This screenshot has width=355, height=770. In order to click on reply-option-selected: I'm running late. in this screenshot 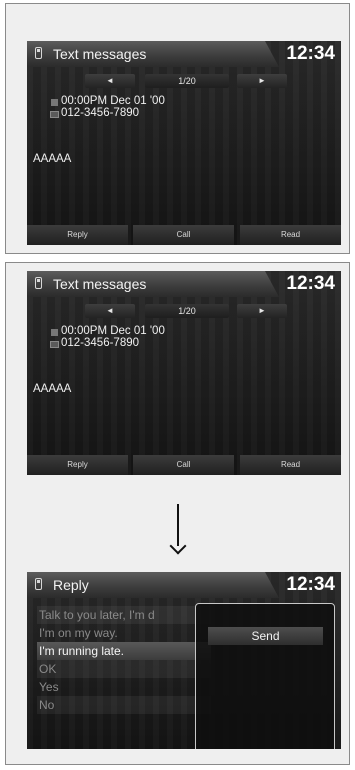, I will do `click(124, 651)`.